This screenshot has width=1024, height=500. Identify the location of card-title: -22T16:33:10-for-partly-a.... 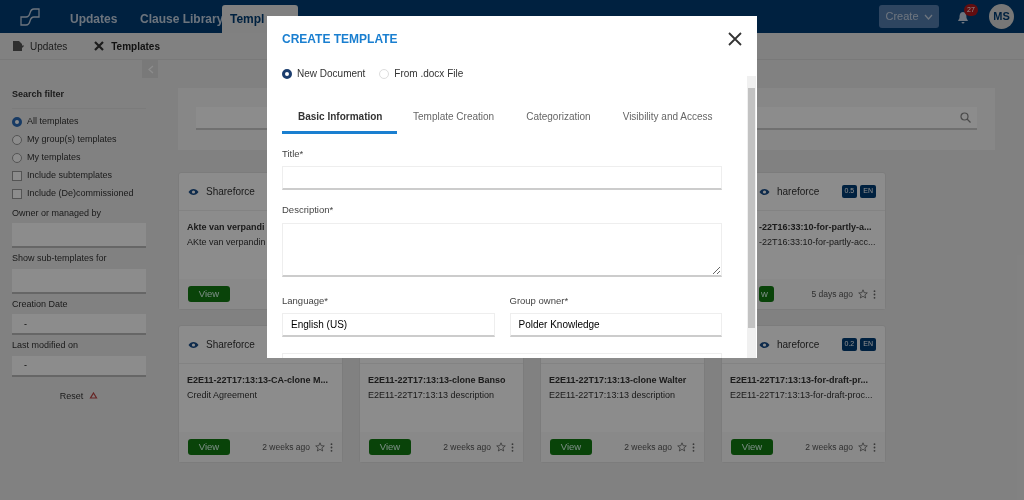
(816, 228).